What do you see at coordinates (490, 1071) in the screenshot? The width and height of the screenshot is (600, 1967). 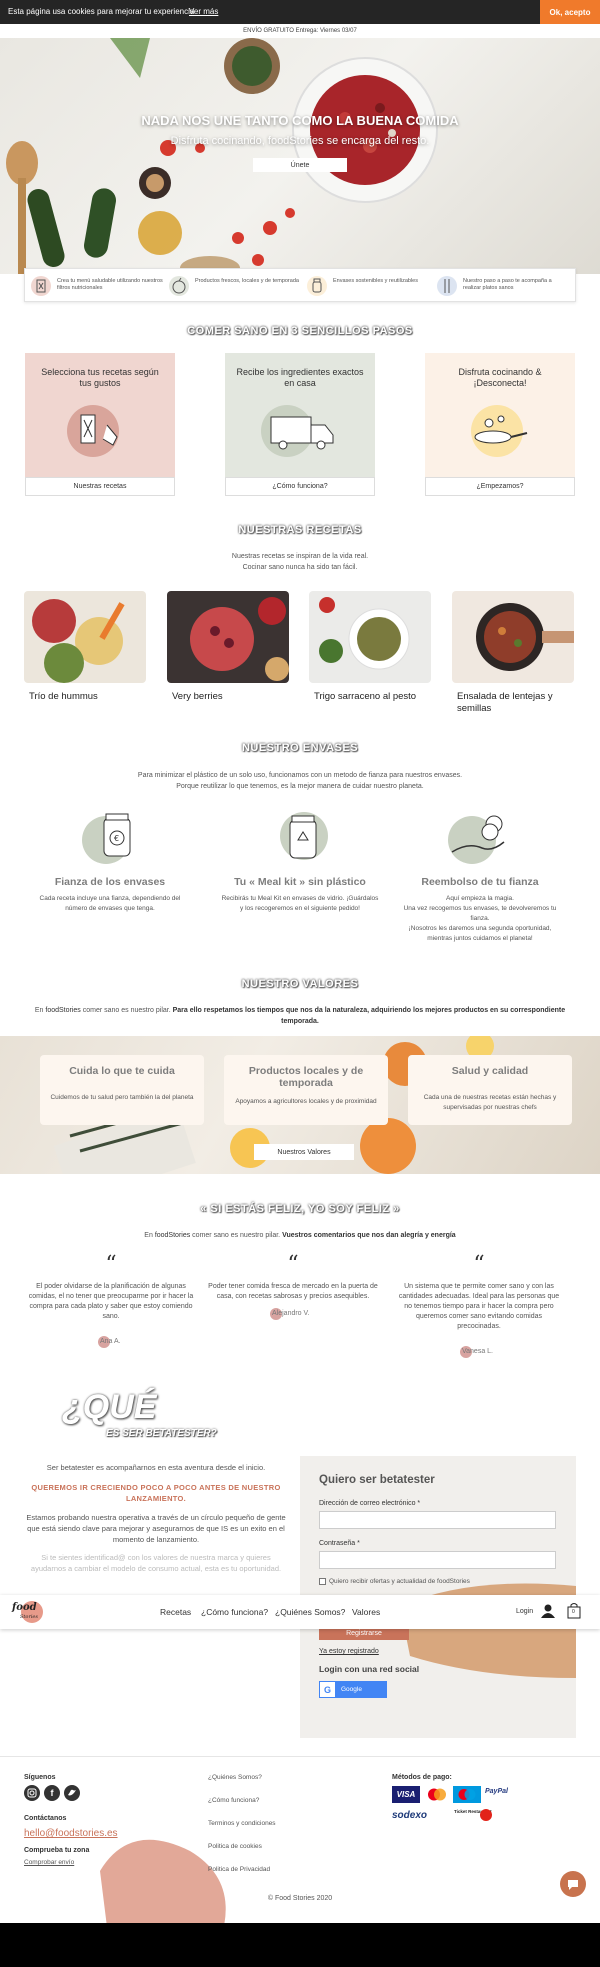 I see `value-title: Salud y calidad` at bounding box center [490, 1071].